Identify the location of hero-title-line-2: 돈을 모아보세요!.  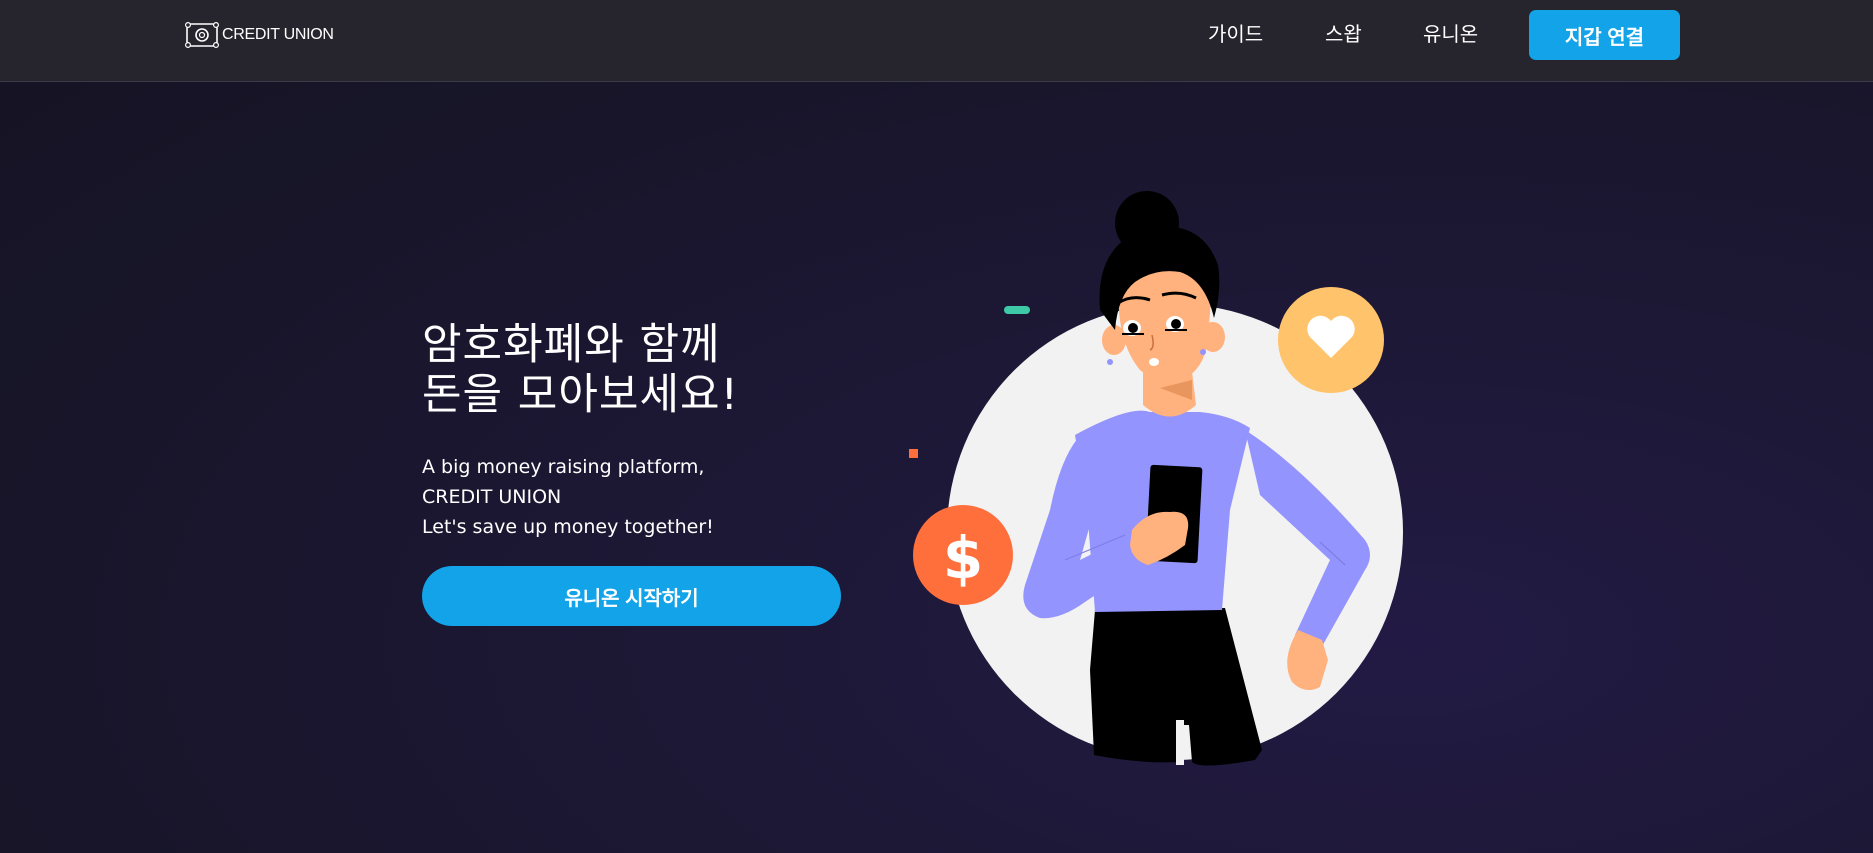
(580, 395).